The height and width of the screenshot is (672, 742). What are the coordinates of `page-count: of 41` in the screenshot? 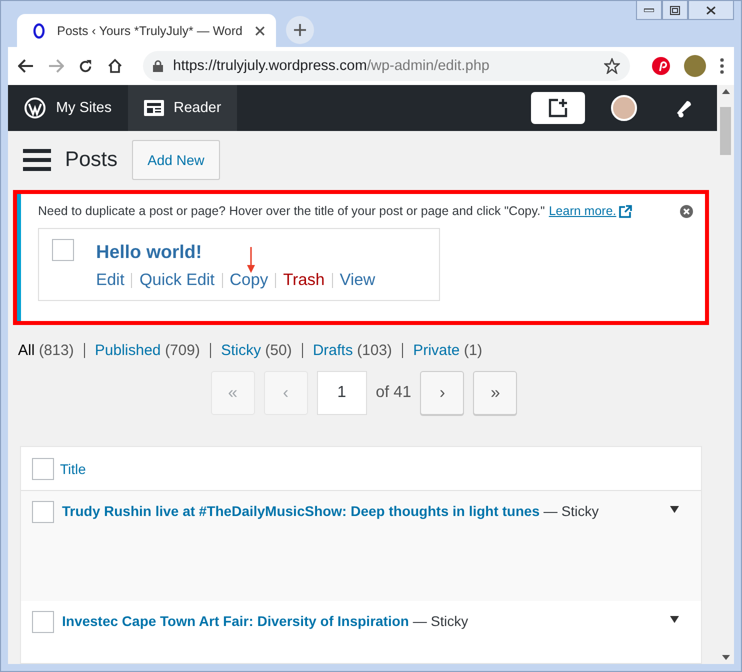 It's located at (394, 393).